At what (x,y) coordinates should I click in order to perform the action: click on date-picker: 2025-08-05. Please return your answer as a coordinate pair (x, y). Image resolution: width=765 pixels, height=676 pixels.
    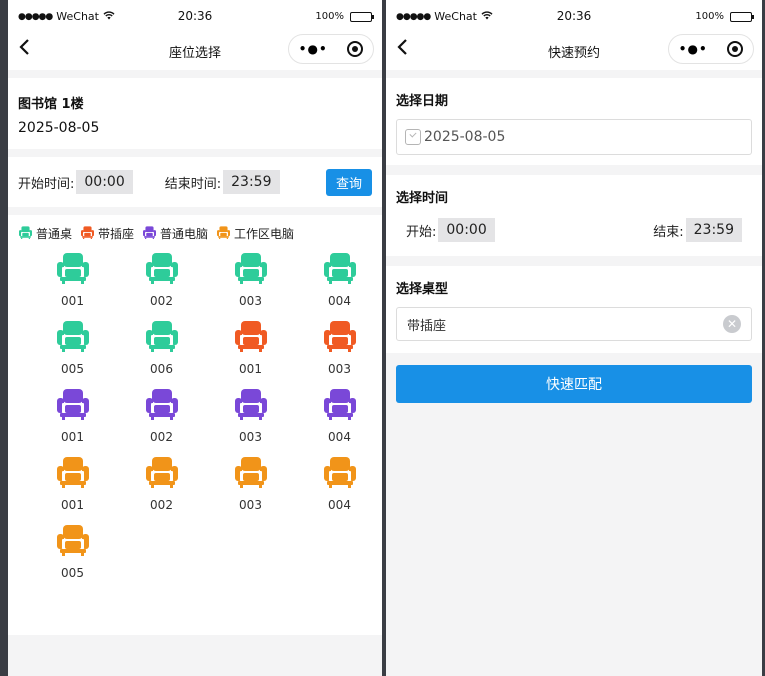
    Looking at the image, I should click on (574, 137).